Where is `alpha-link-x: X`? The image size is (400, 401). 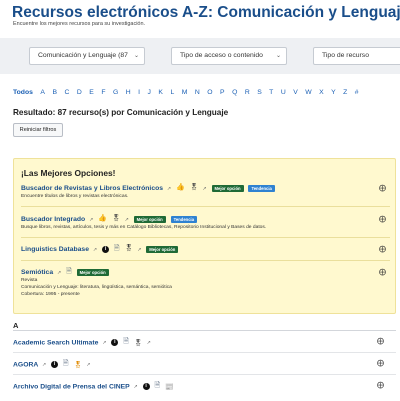 alpha-link-x: X is located at coordinates (321, 92).